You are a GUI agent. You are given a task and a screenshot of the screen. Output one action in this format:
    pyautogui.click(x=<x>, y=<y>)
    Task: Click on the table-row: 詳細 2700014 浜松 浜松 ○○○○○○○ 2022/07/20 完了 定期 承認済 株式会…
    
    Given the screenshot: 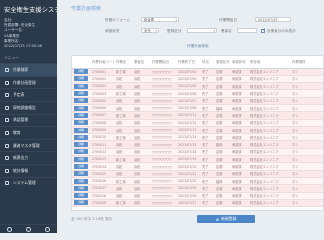 What is the action you would take?
    pyautogui.click(x=197, y=166)
    